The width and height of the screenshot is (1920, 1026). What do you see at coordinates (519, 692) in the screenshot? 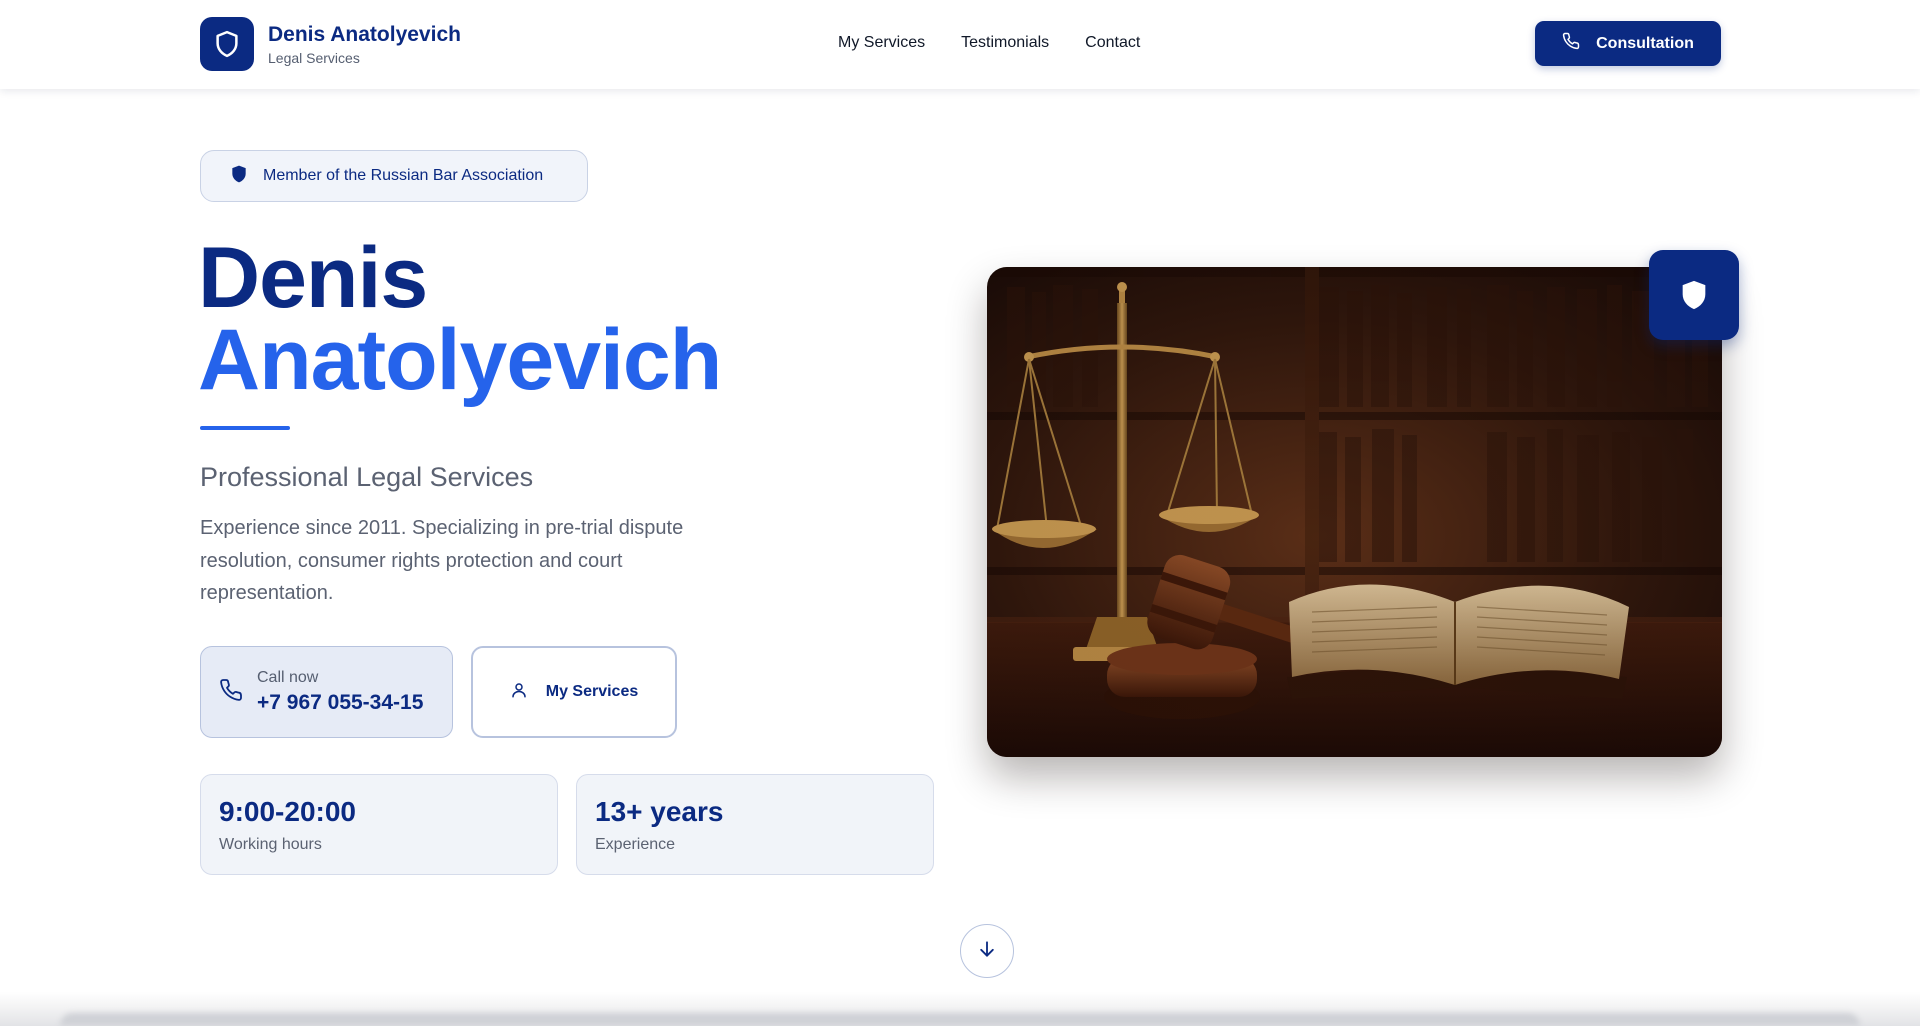
I see `user-icon` at bounding box center [519, 692].